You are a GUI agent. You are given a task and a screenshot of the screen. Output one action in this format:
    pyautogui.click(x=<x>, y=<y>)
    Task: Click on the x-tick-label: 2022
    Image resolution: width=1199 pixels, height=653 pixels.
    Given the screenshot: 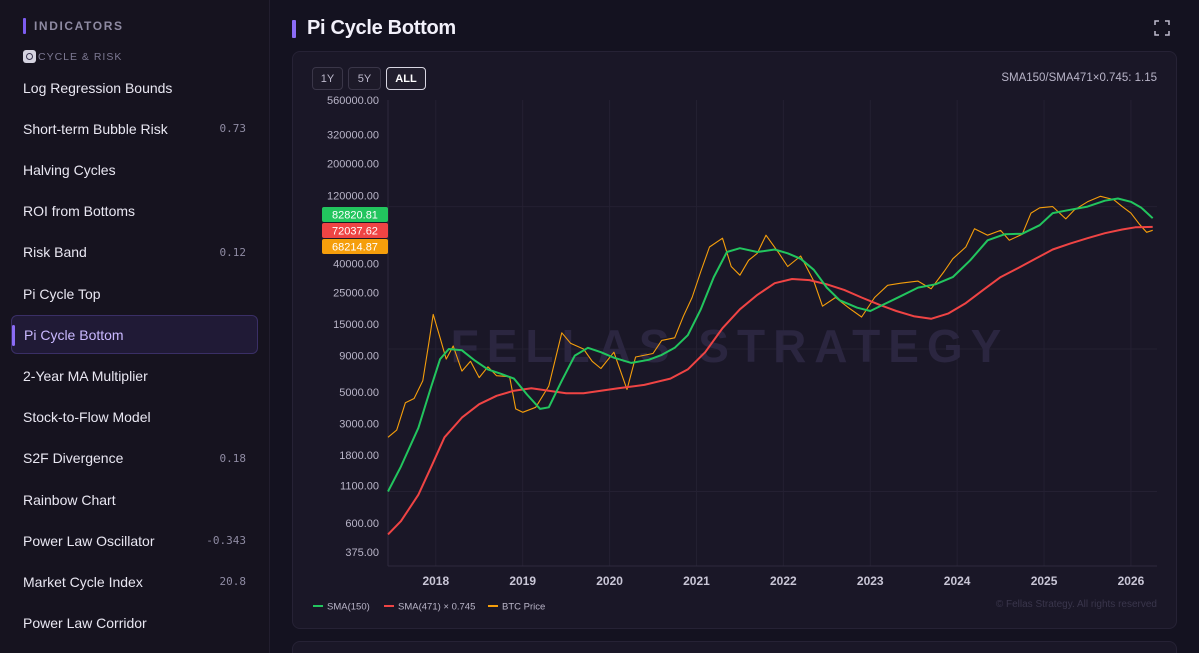 What is the action you would take?
    pyautogui.click(x=783, y=581)
    